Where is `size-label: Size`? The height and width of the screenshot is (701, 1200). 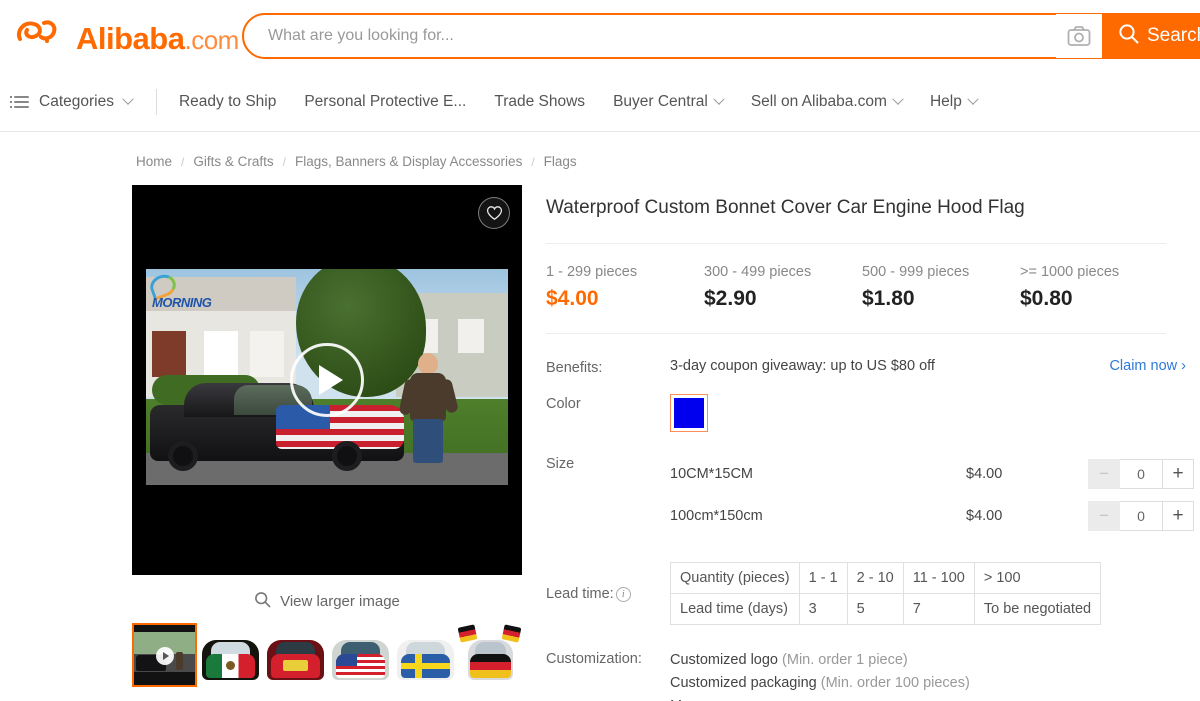
size-label: Size is located at coordinates (560, 463).